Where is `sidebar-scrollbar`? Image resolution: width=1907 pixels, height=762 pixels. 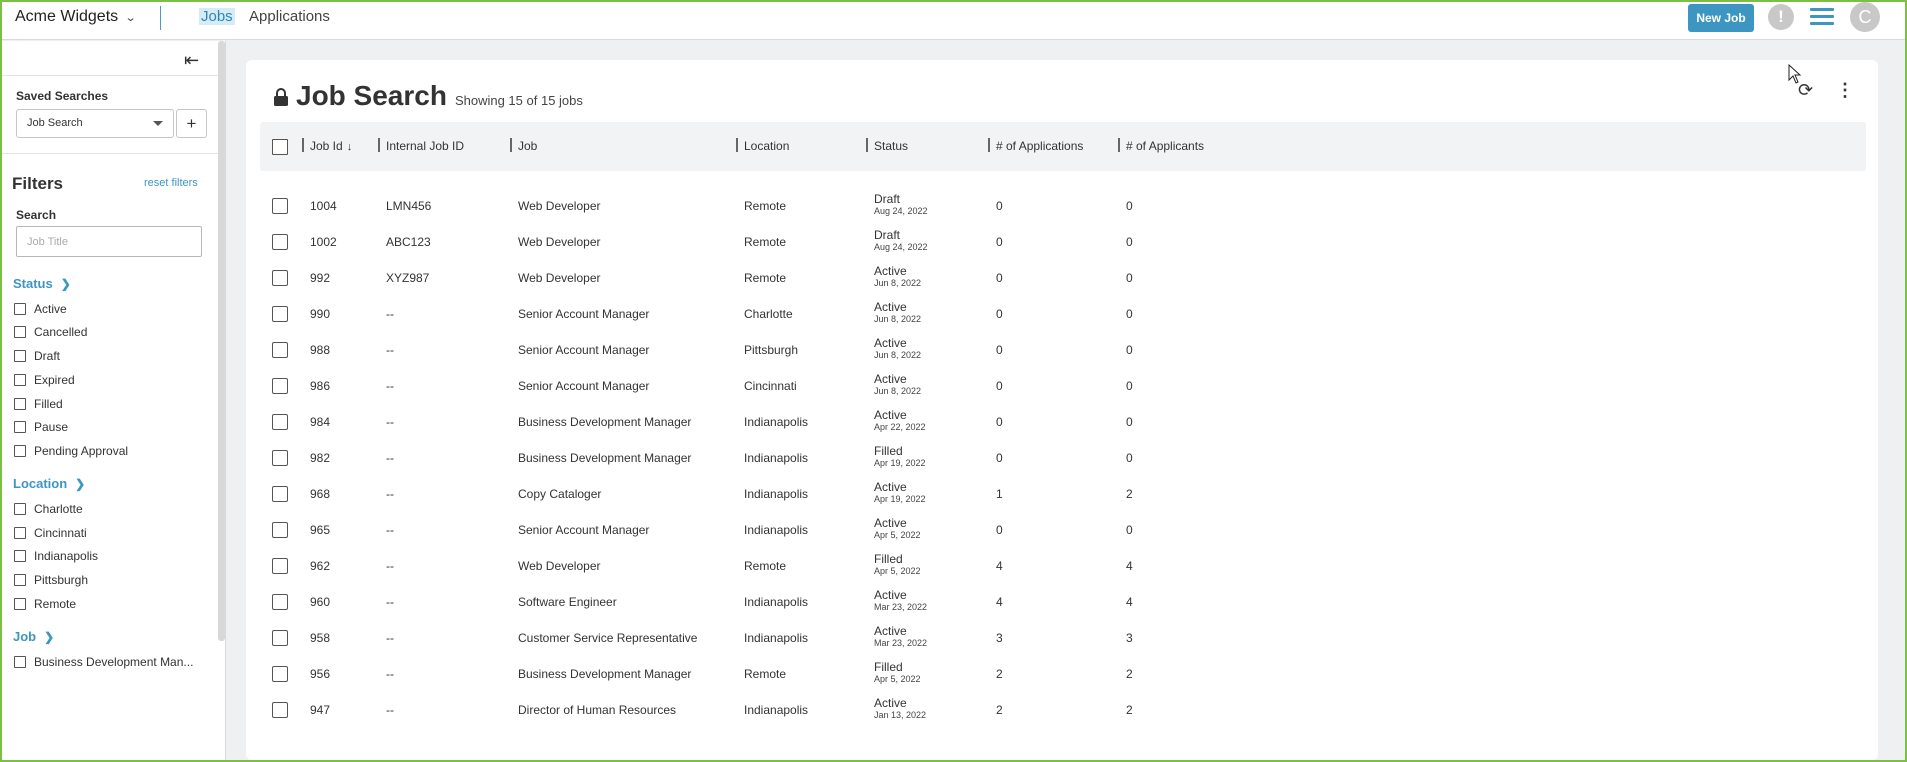
sidebar-scrollbar is located at coordinates (221, 341).